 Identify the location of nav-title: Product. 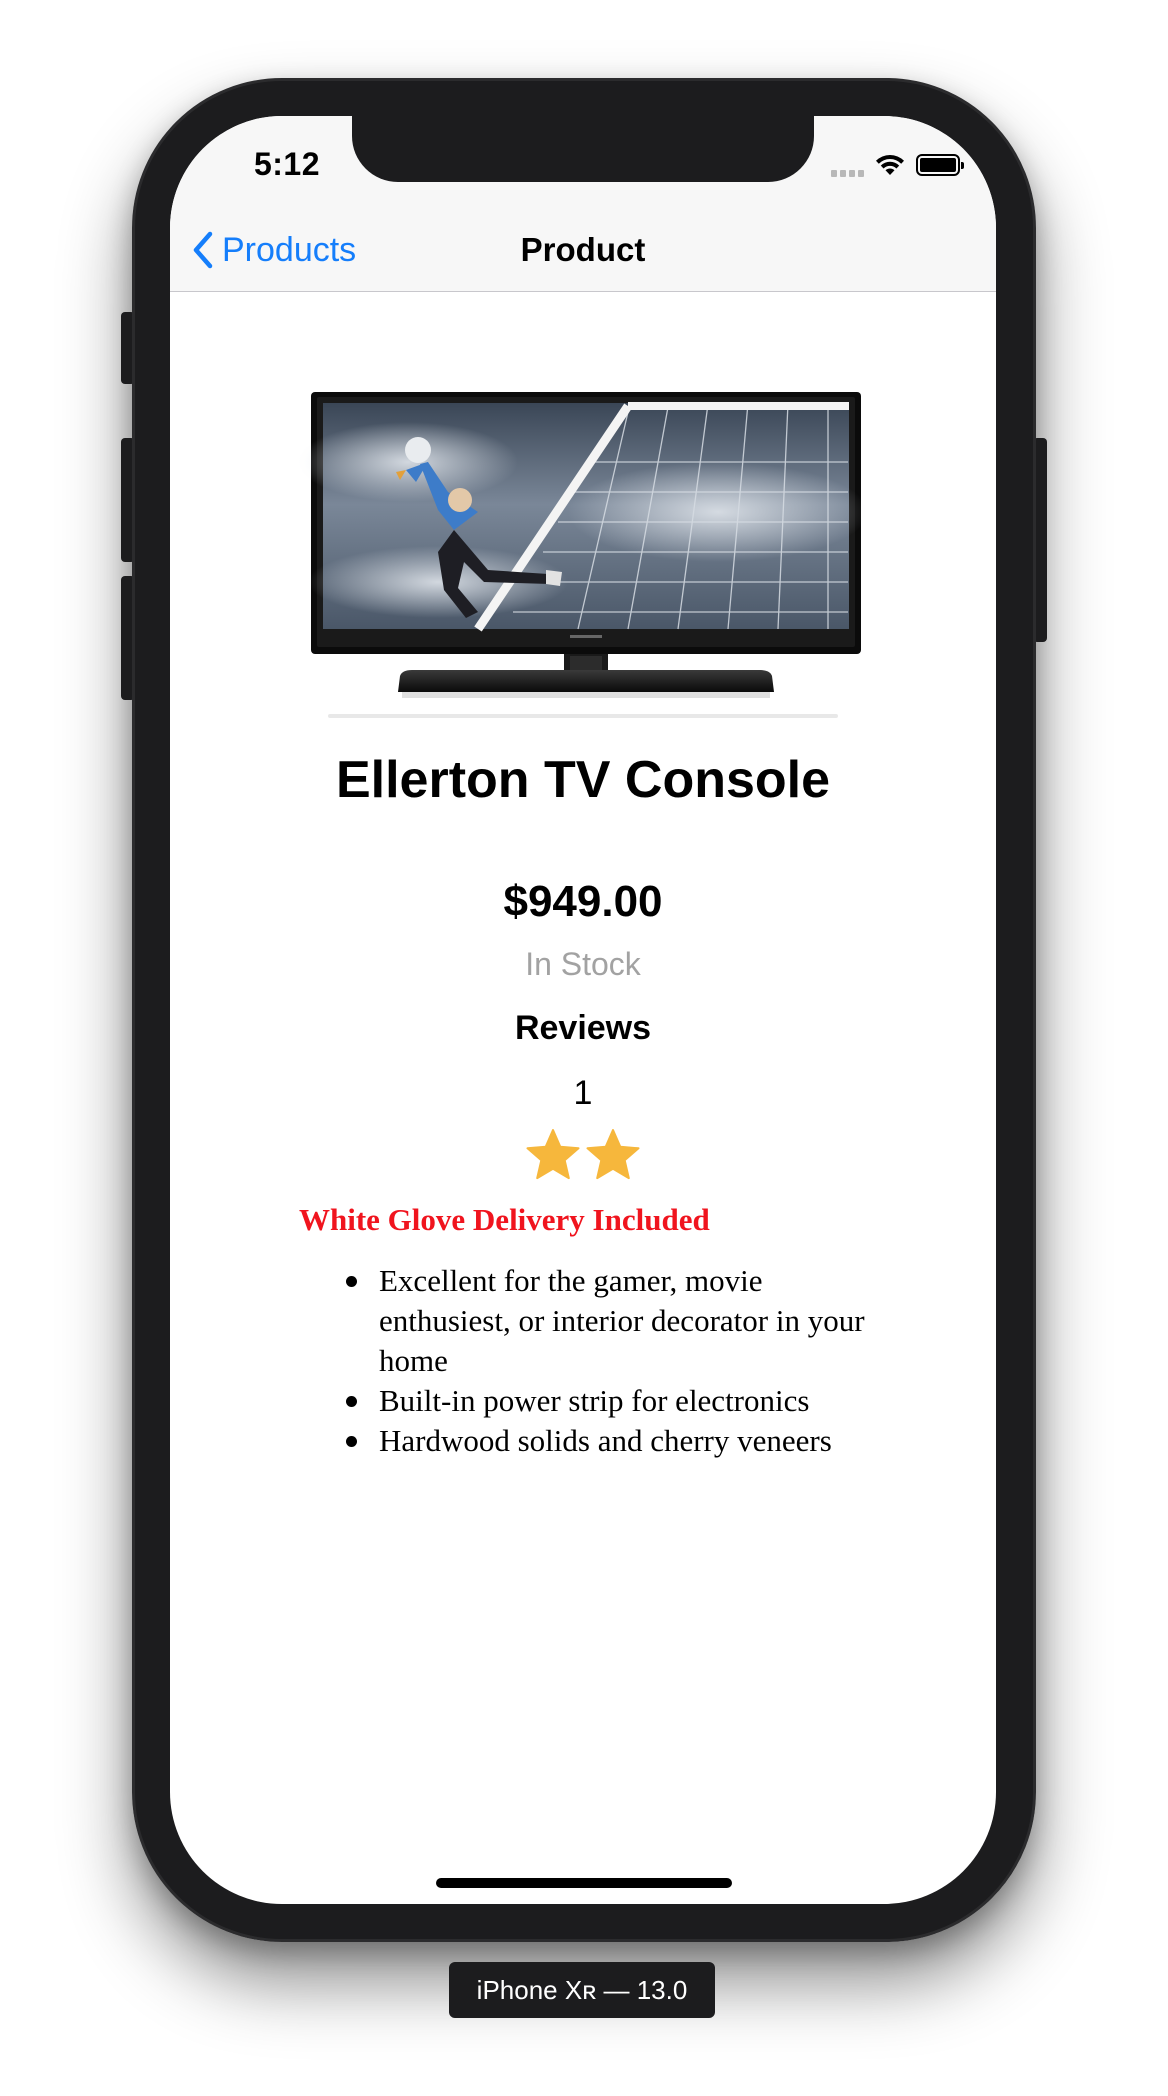
(583, 249).